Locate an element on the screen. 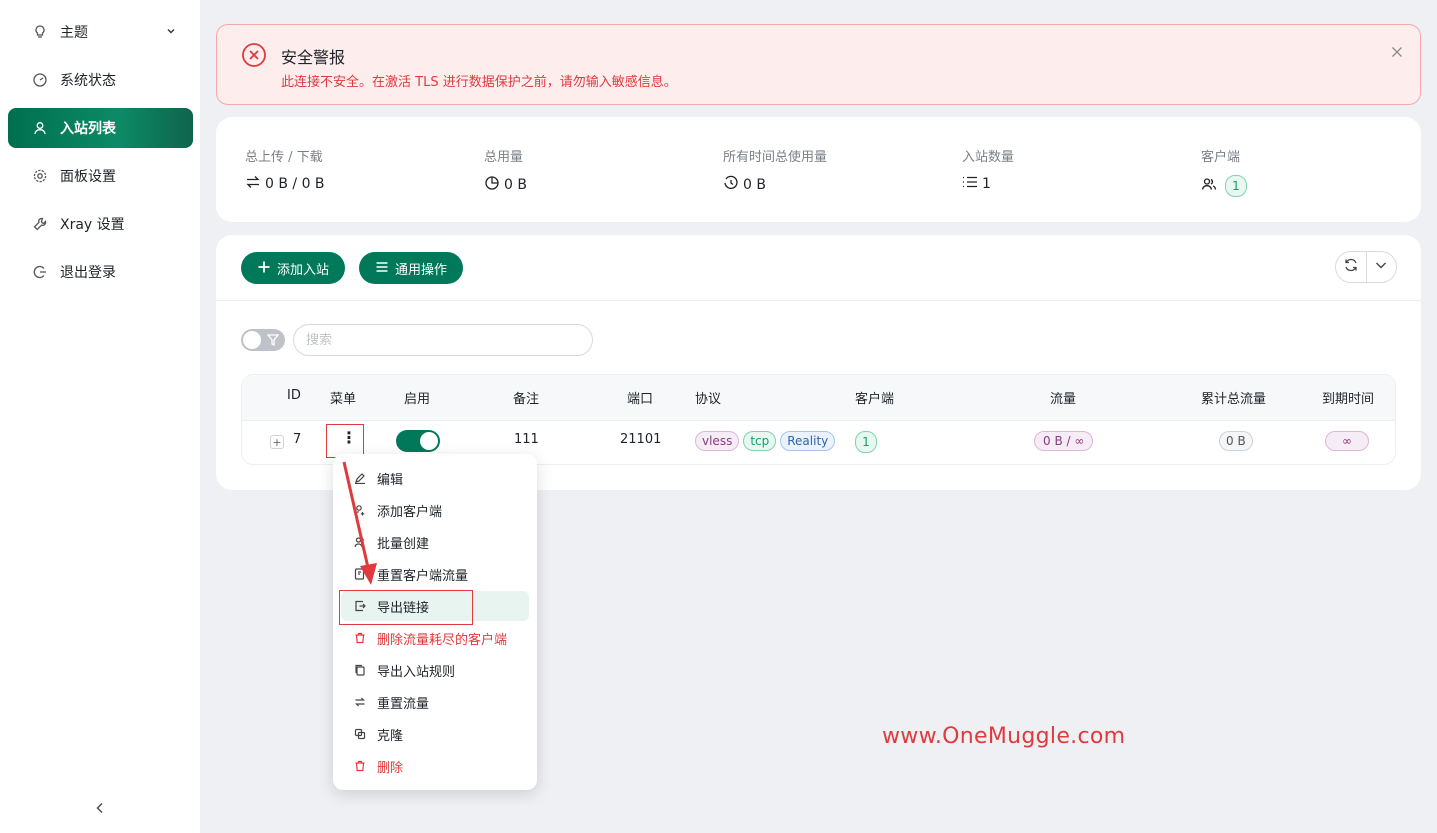 Image resolution: width=1437 pixels, height=833 pixels. cell-clients: 1 is located at coordinates (866, 442).